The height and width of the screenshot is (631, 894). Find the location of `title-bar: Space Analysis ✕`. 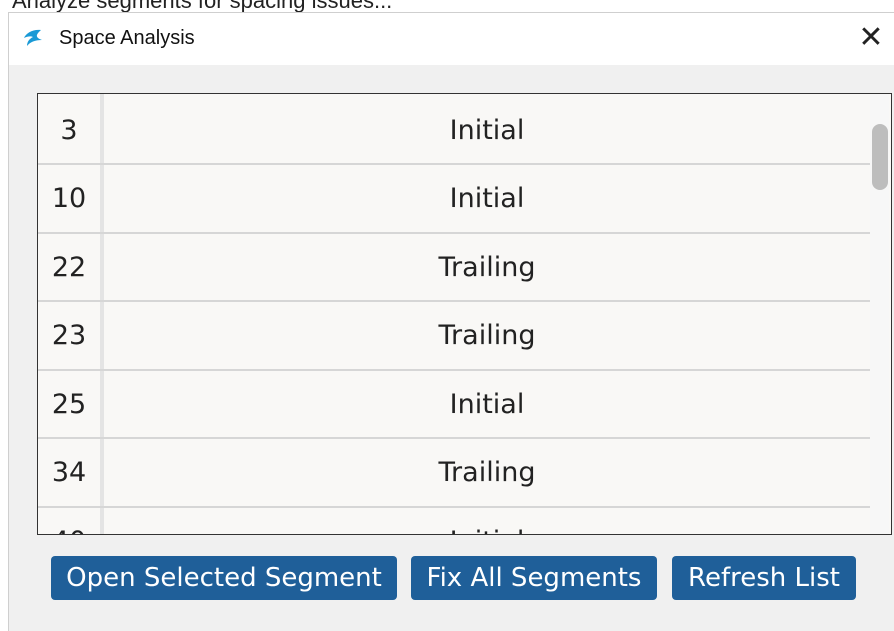

title-bar: Space Analysis ✕ is located at coordinates (451, 39).